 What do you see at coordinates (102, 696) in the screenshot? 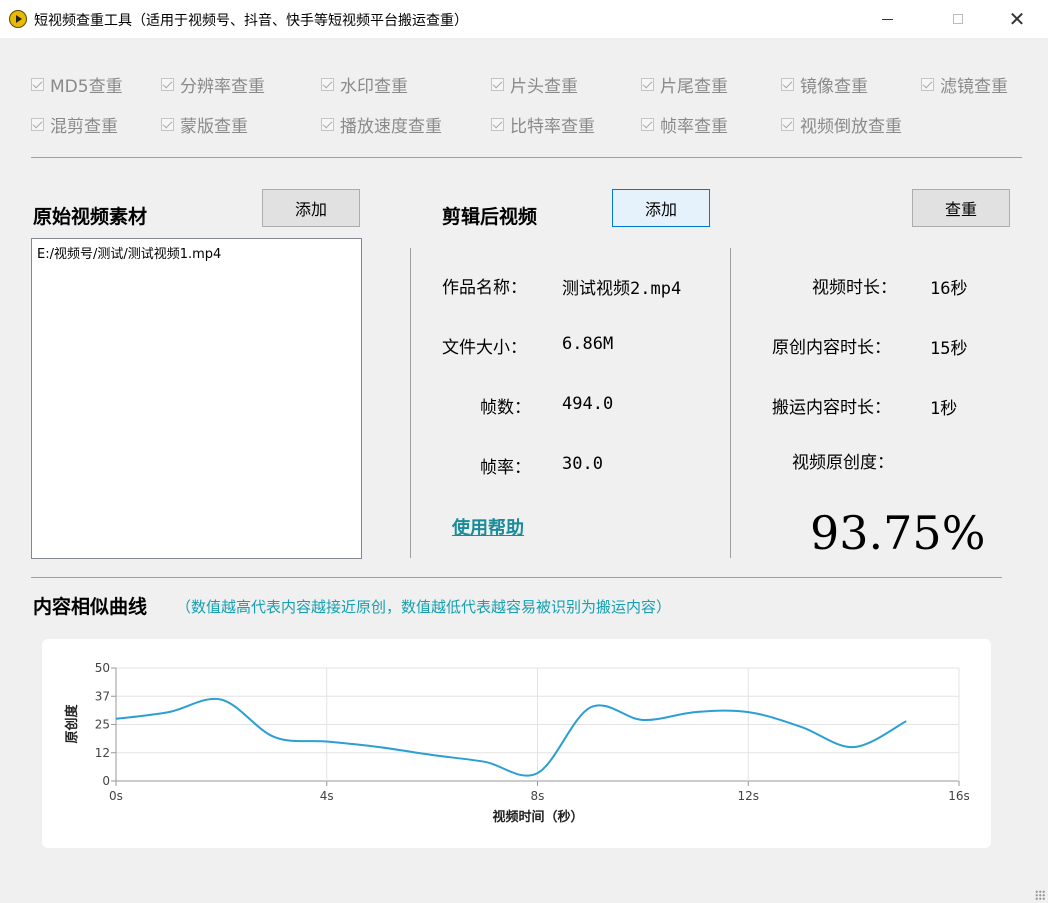
I see `y-tick-label: 37` at bounding box center [102, 696].